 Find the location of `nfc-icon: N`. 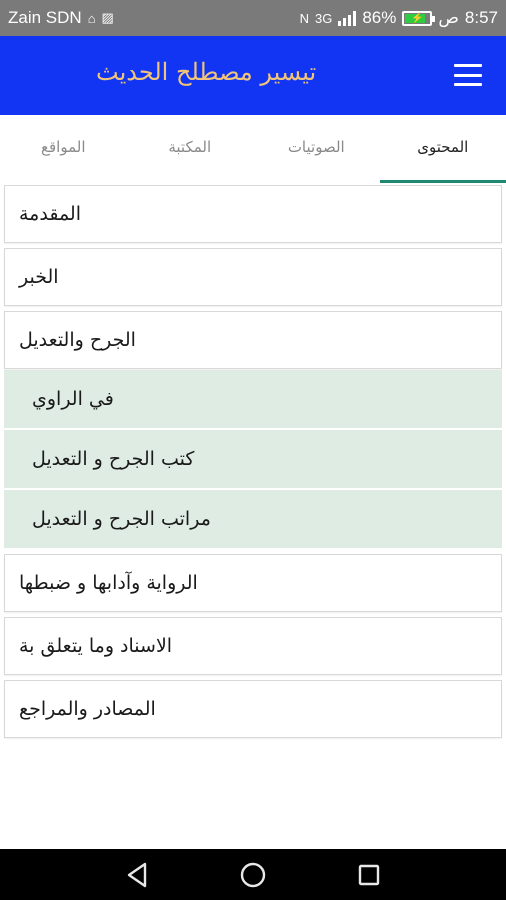

nfc-icon: N is located at coordinates (304, 18).